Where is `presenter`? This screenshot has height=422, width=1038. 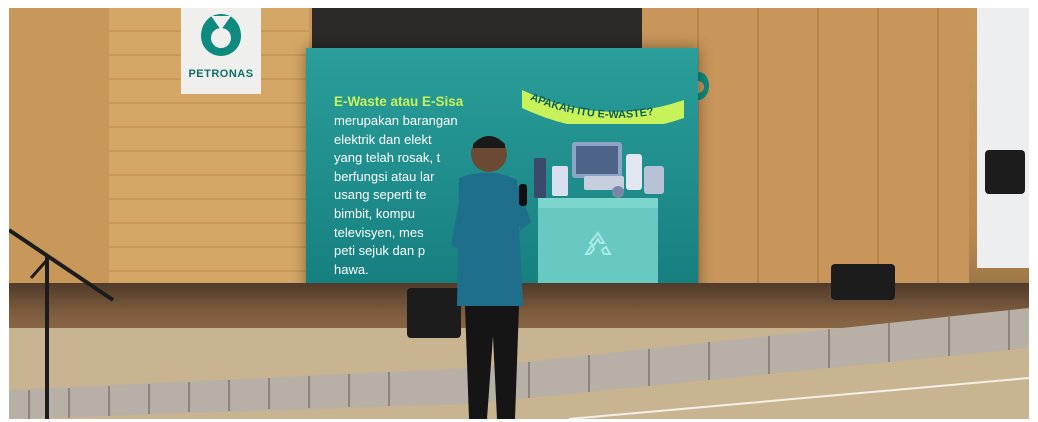
presenter is located at coordinates (491, 277).